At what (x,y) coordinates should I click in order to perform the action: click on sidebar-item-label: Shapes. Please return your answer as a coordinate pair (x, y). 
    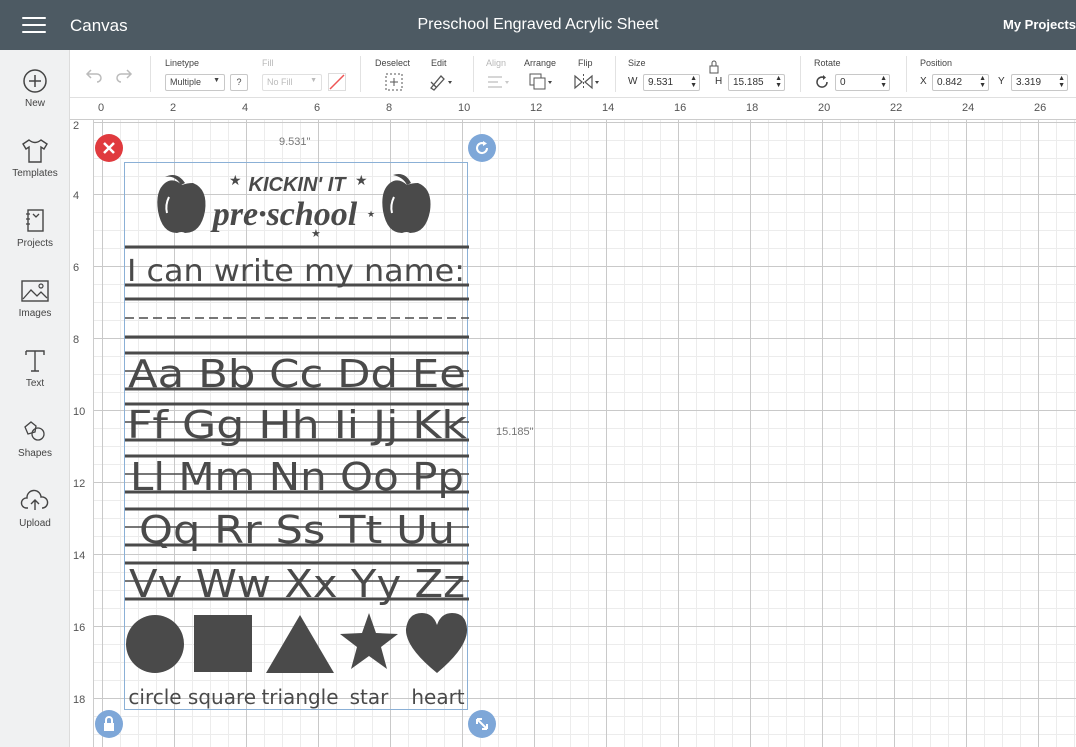
    Looking at the image, I should click on (35, 453).